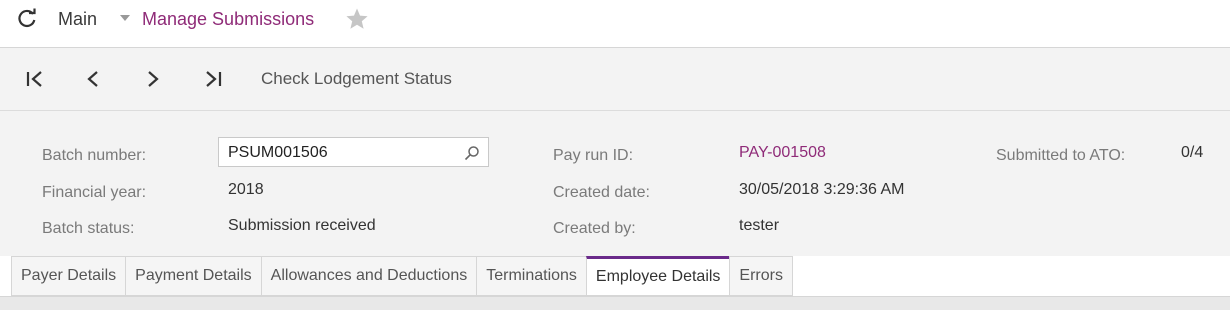  I want to click on created-by-value: tester, so click(759, 225).